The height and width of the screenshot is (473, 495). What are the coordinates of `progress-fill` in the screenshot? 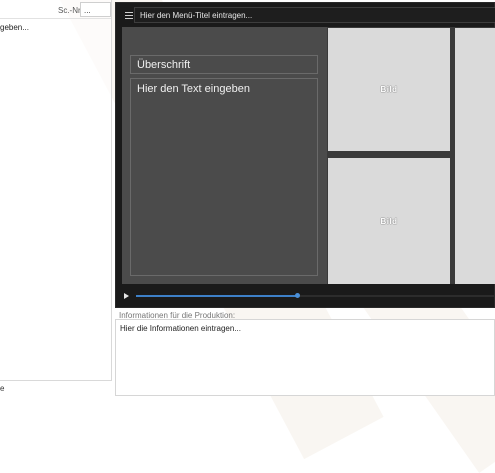 It's located at (217, 296).